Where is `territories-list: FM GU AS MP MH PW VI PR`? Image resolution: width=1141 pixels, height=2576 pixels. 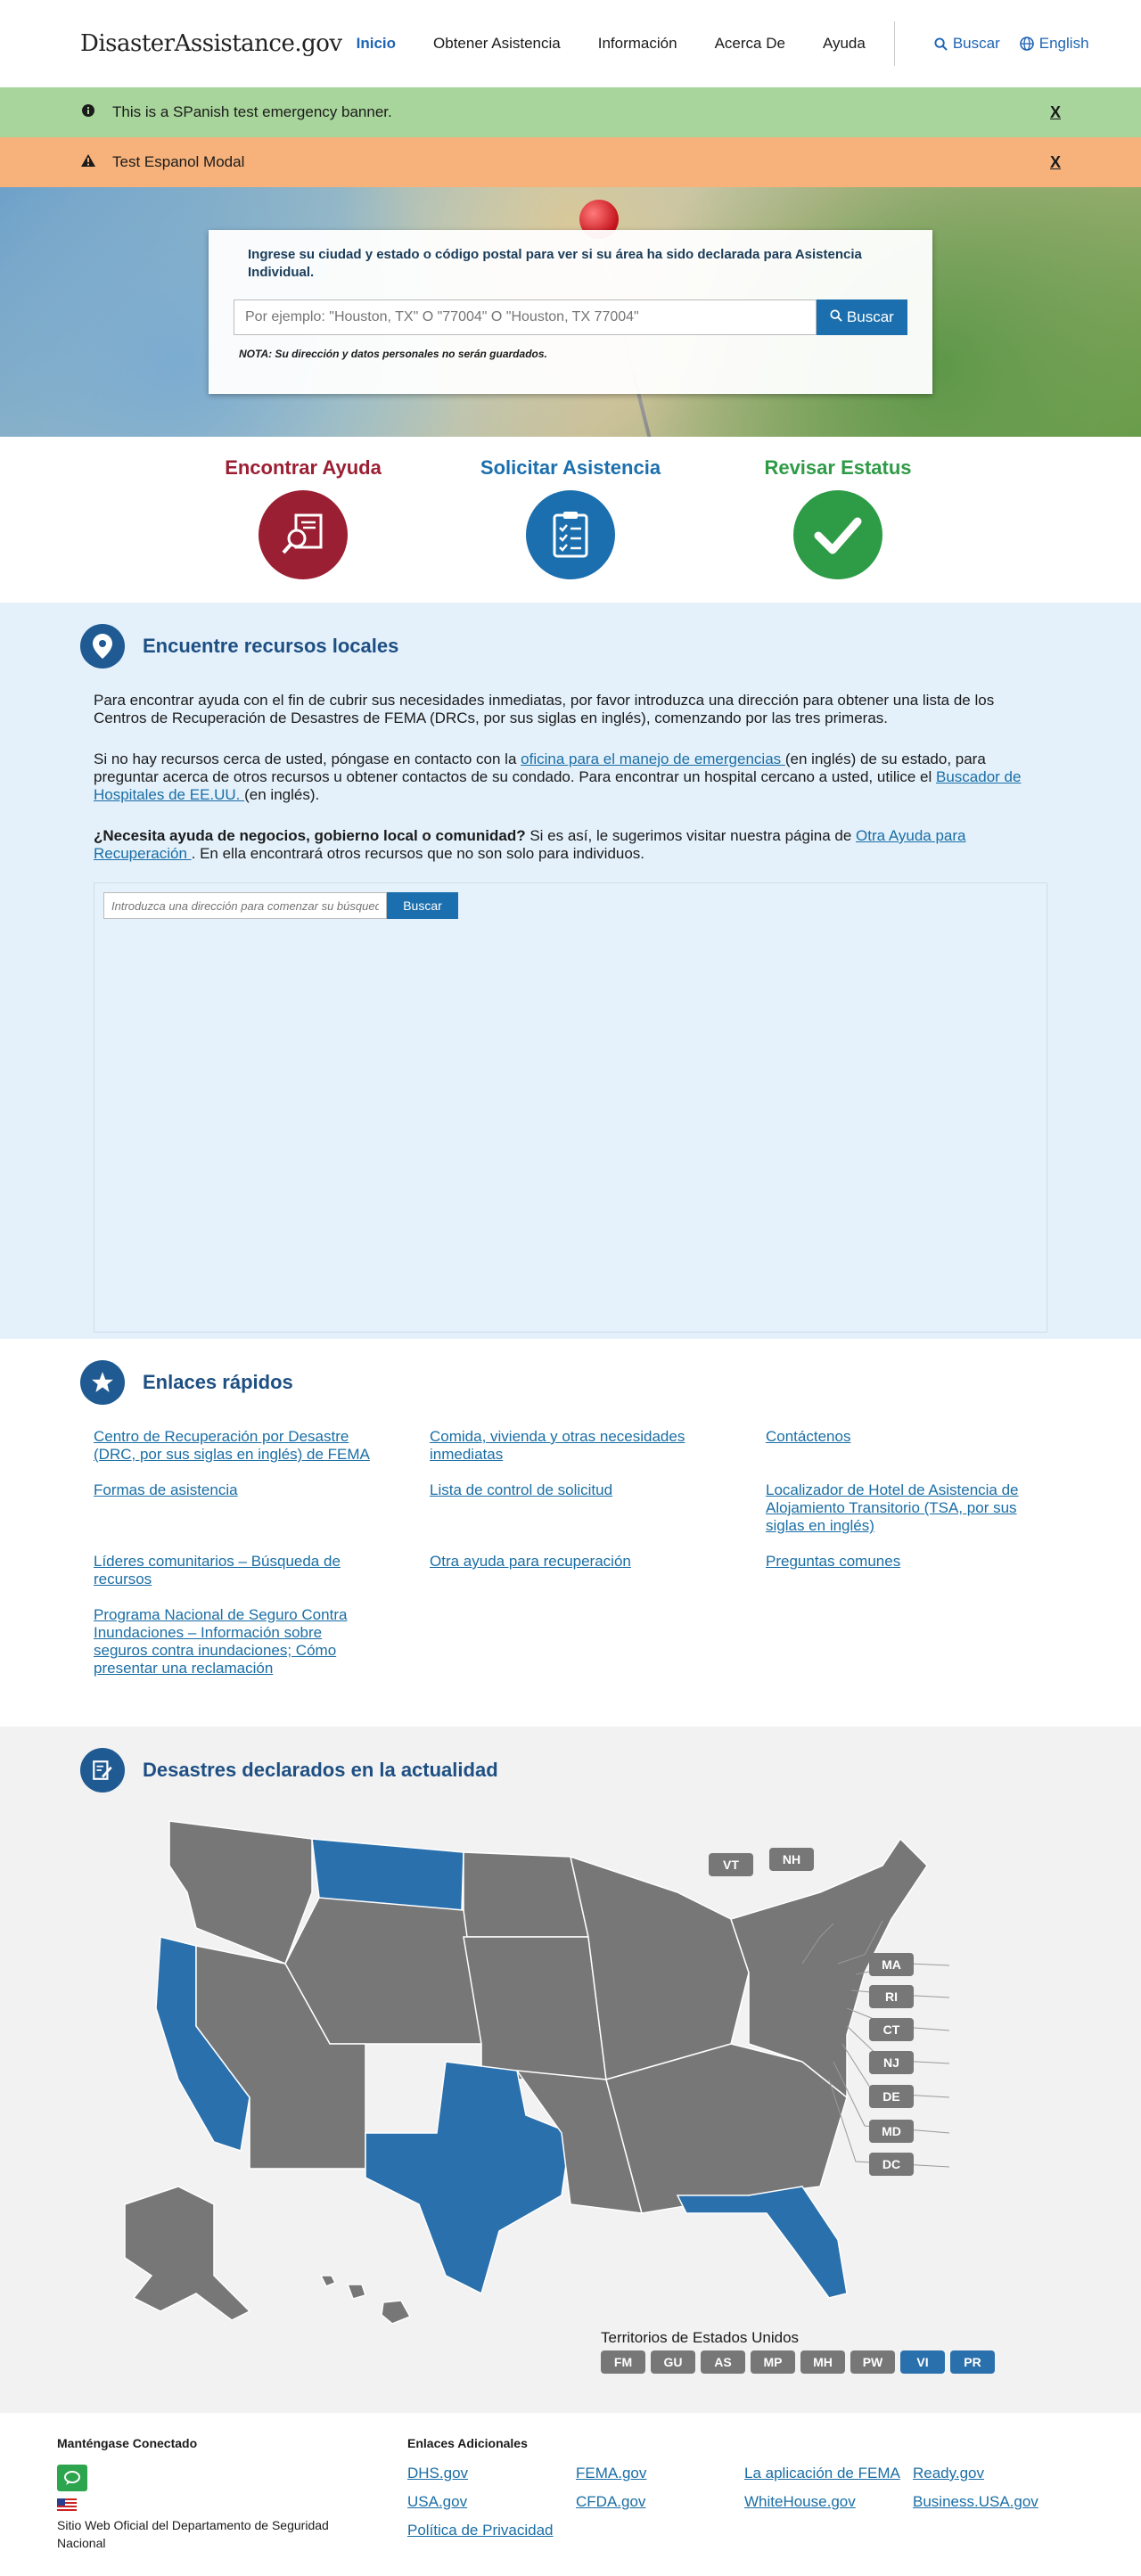 territories-list: FM GU AS MP MH PW VI PR is located at coordinates (798, 2362).